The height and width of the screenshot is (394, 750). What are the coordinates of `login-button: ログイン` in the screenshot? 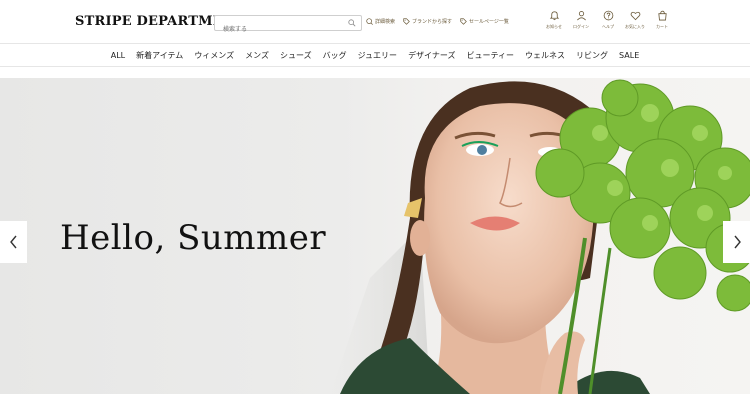 It's located at (581, 20).